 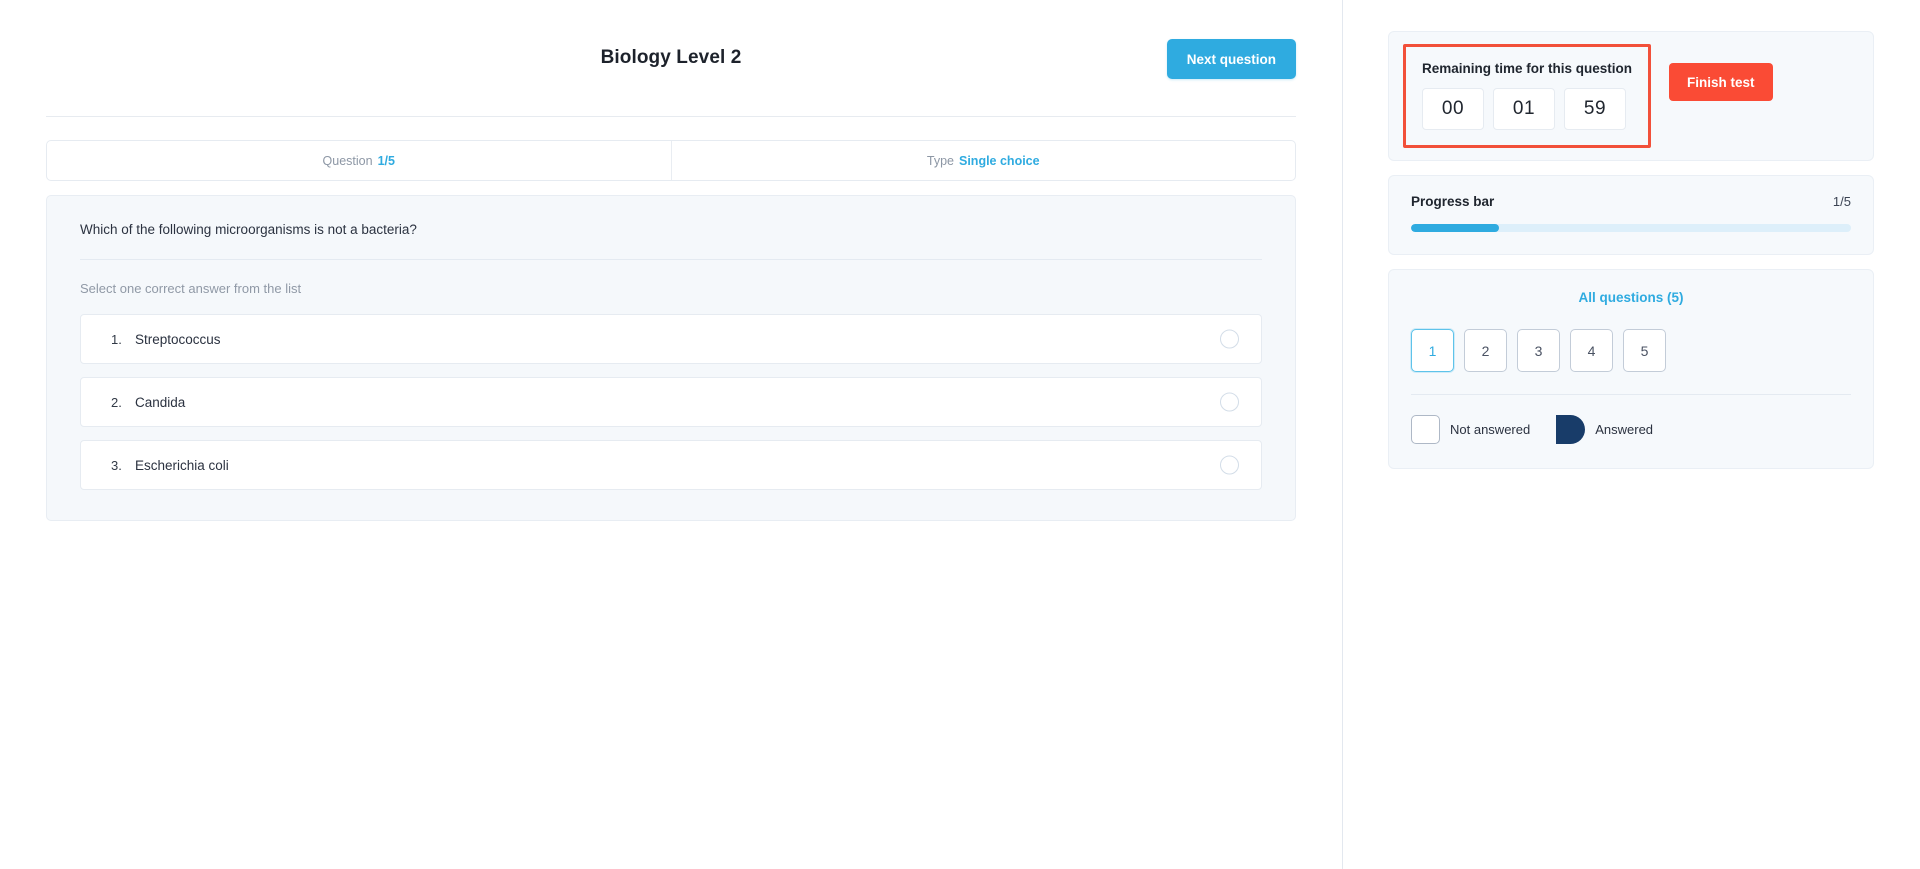 What do you see at coordinates (1644, 350) in the screenshot?
I see `question-number-button: 5` at bounding box center [1644, 350].